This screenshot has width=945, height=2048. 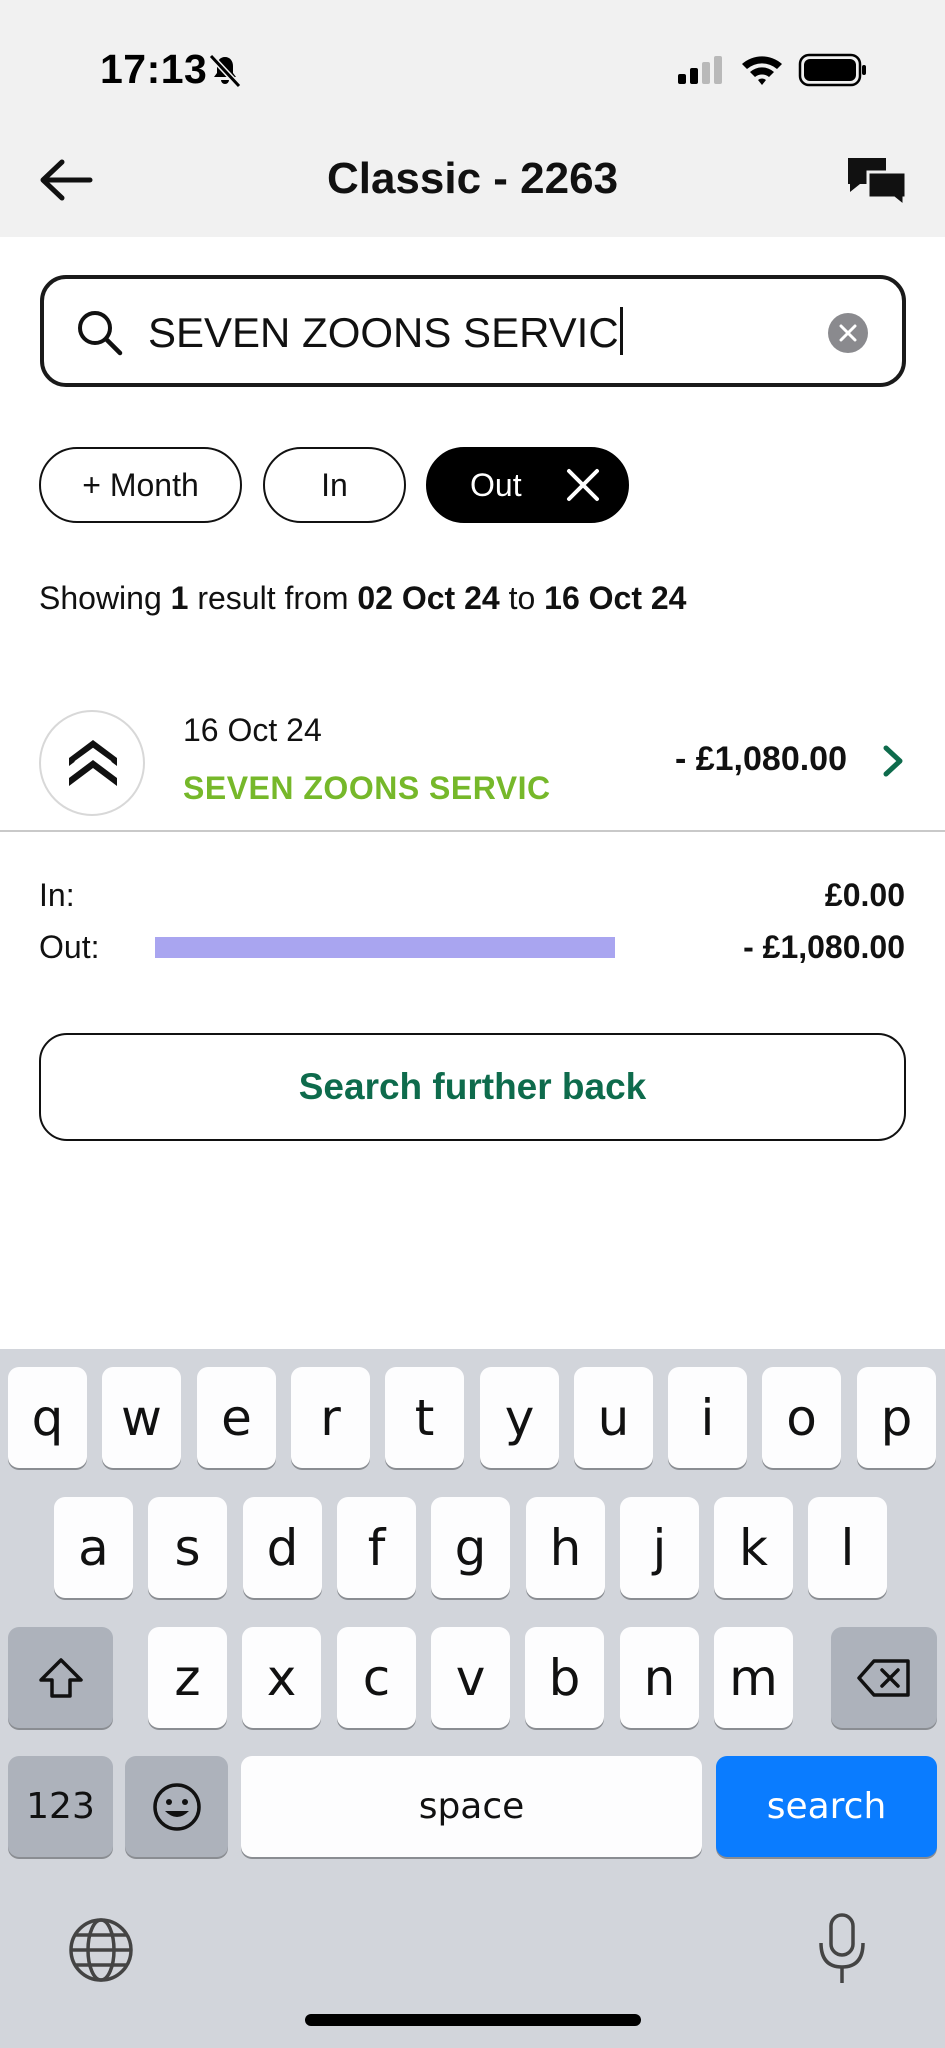 I want to click on key-r: r, so click(x=330, y=1417).